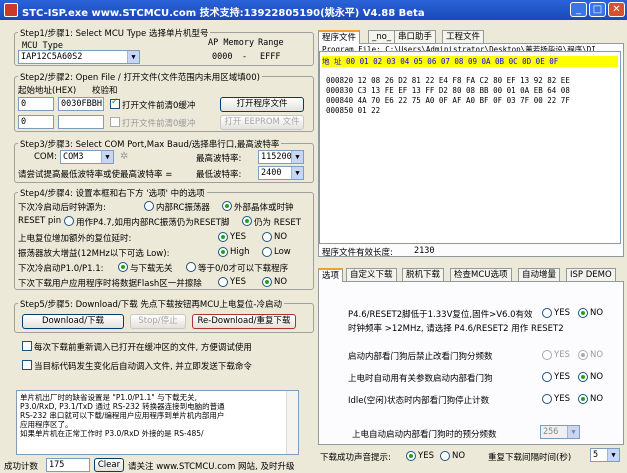 The image size is (627, 473). Describe the element at coordinates (227, 206) in the screenshot. I see `osc-external-radio` at that location.